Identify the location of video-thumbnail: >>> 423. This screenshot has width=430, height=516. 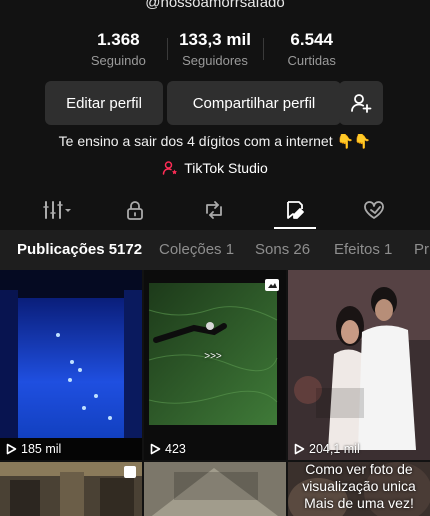
(215, 365).